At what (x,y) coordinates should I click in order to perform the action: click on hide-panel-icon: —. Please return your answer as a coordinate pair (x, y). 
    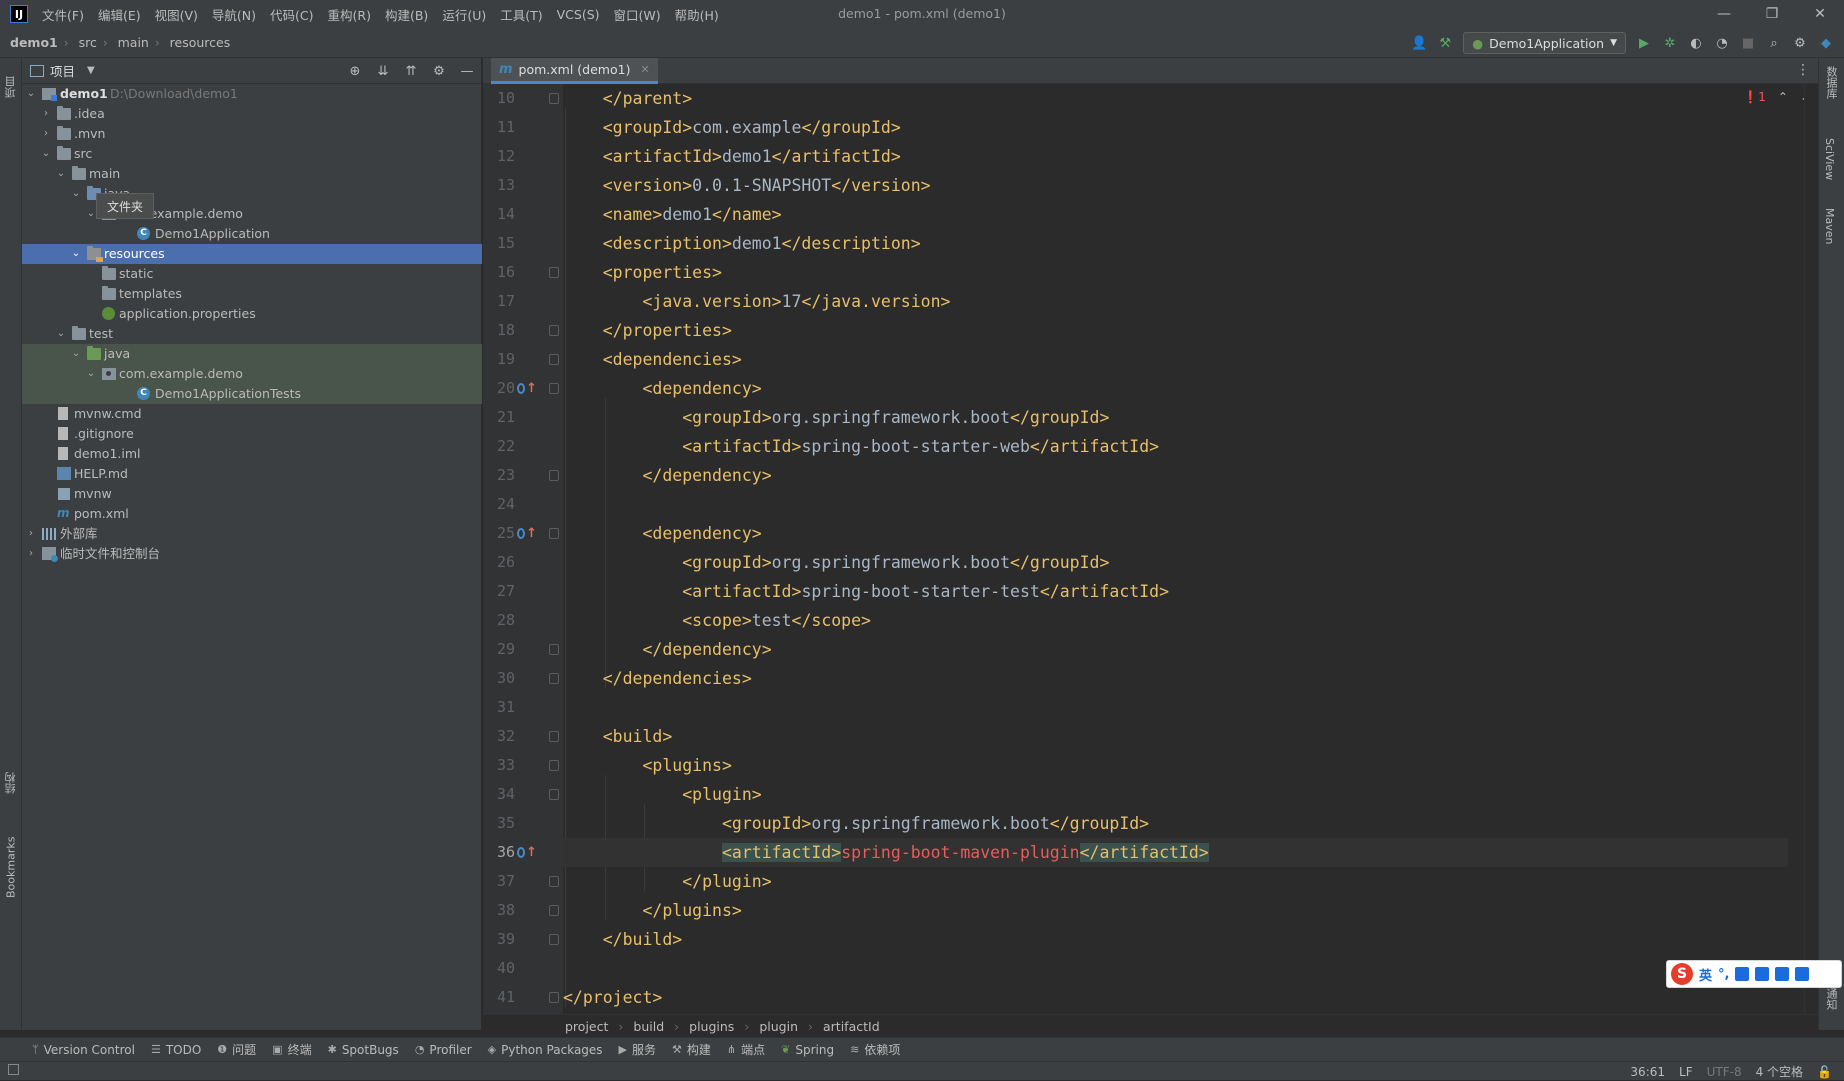
    Looking at the image, I should click on (467, 71).